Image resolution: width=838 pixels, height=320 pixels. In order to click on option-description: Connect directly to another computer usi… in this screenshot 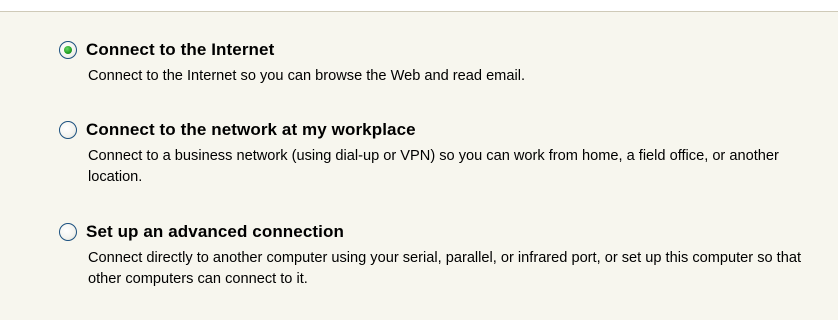, I will do `click(445, 268)`.